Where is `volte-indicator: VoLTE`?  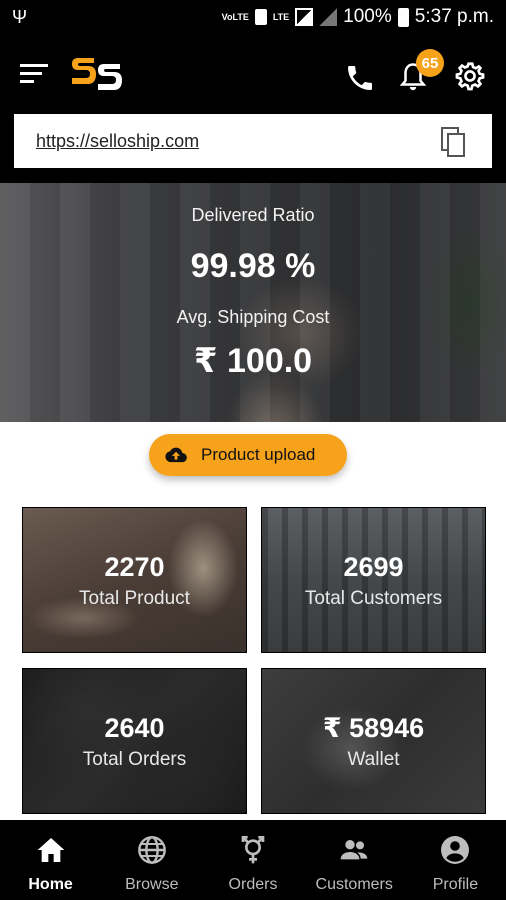
volte-indicator: VoLTE is located at coordinates (235, 16).